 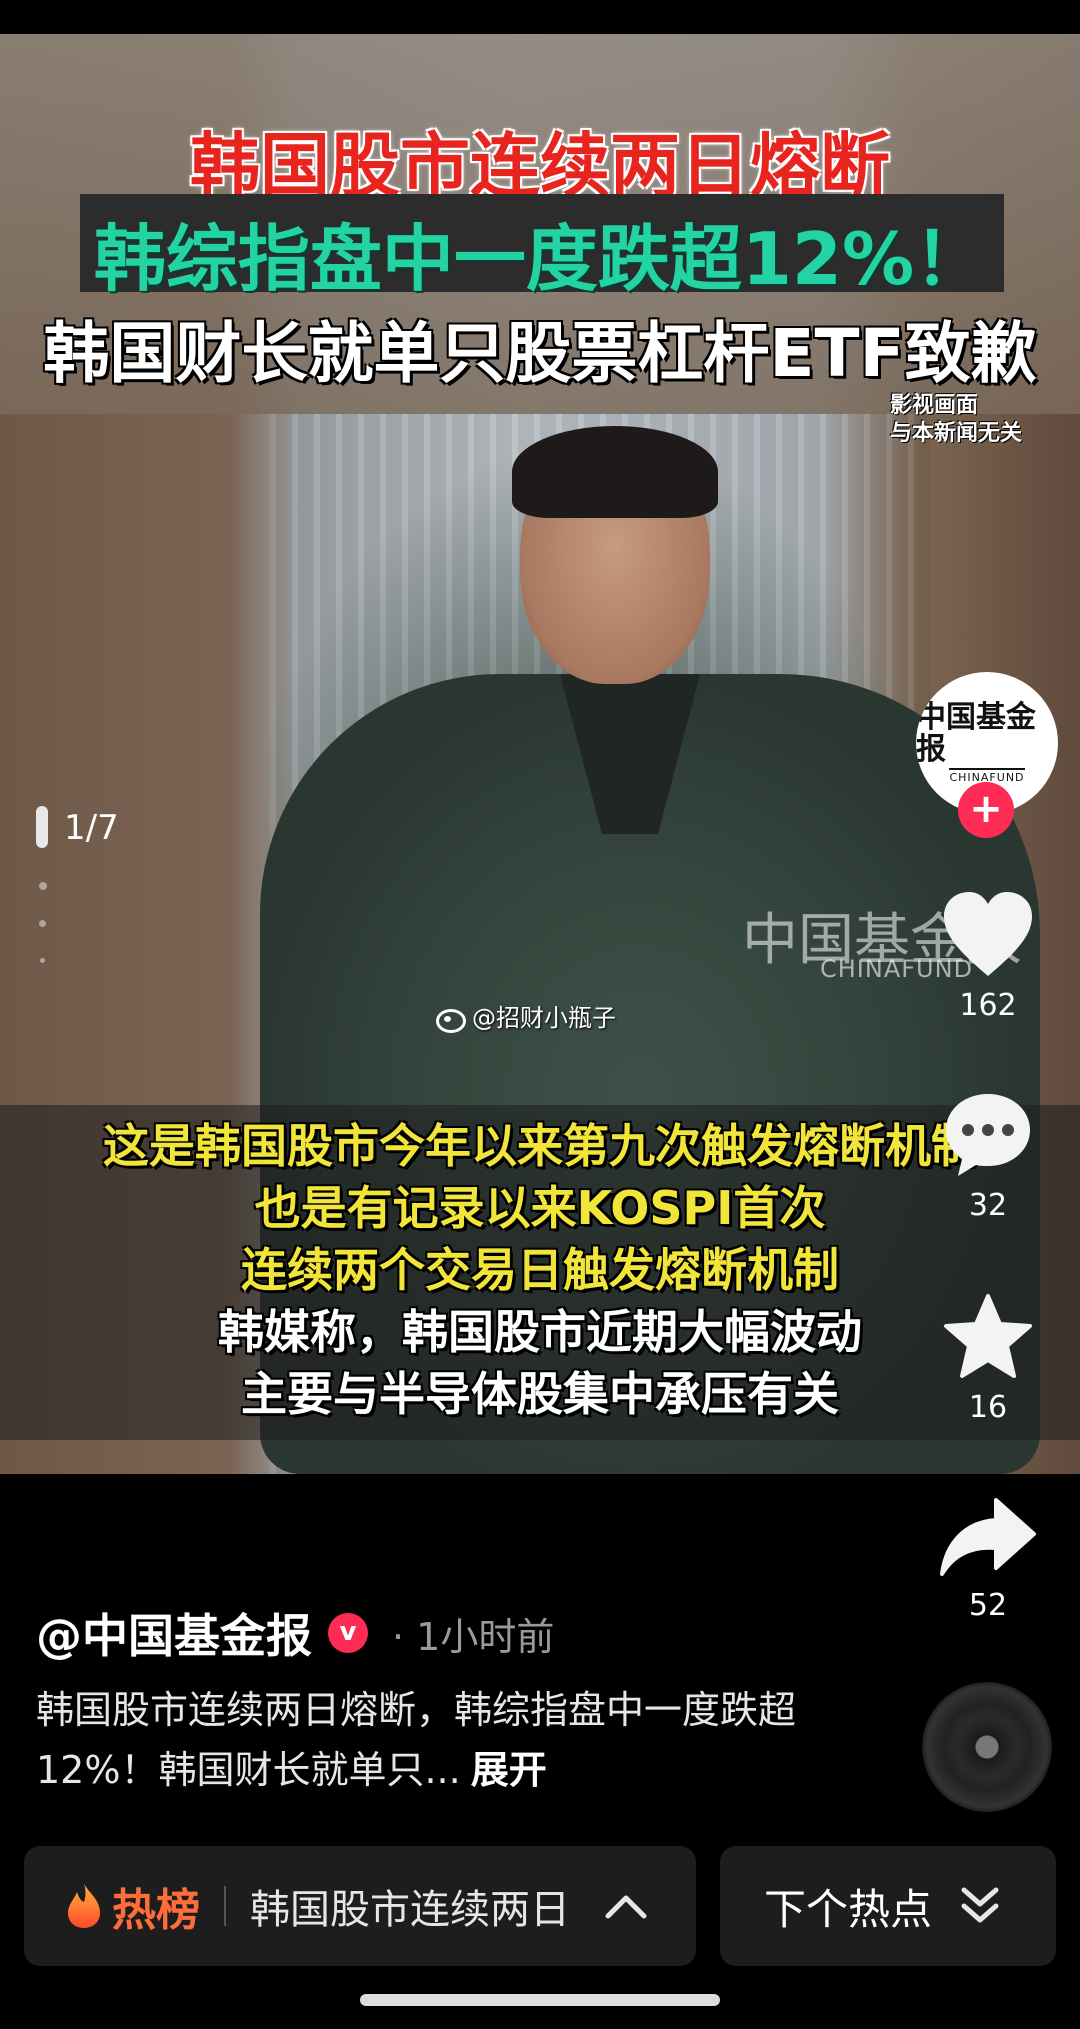 What do you see at coordinates (540, 2000) in the screenshot?
I see `home-indicator` at bounding box center [540, 2000].